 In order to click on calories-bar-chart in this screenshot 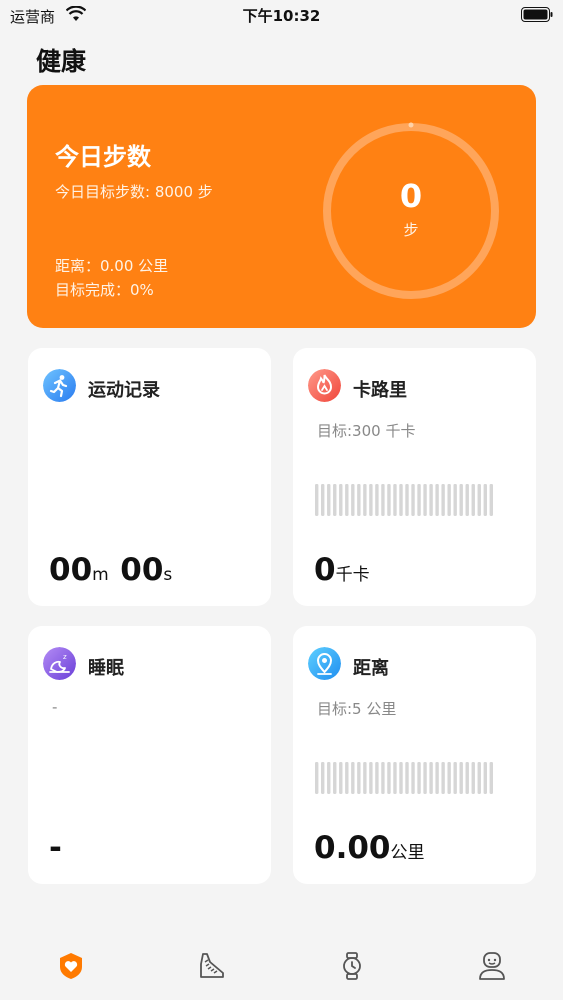, I will do `click(404, 500)`.